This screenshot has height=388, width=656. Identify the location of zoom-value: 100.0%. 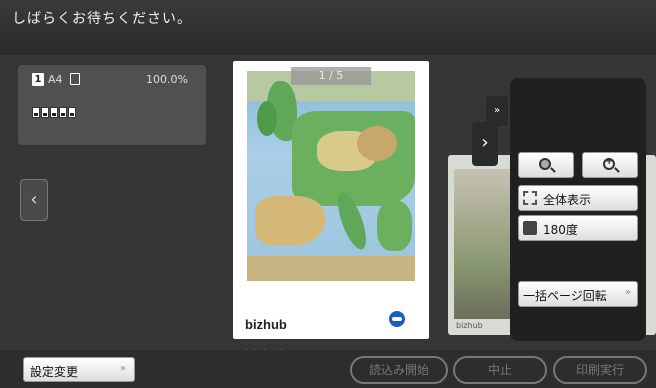
(167, 79).